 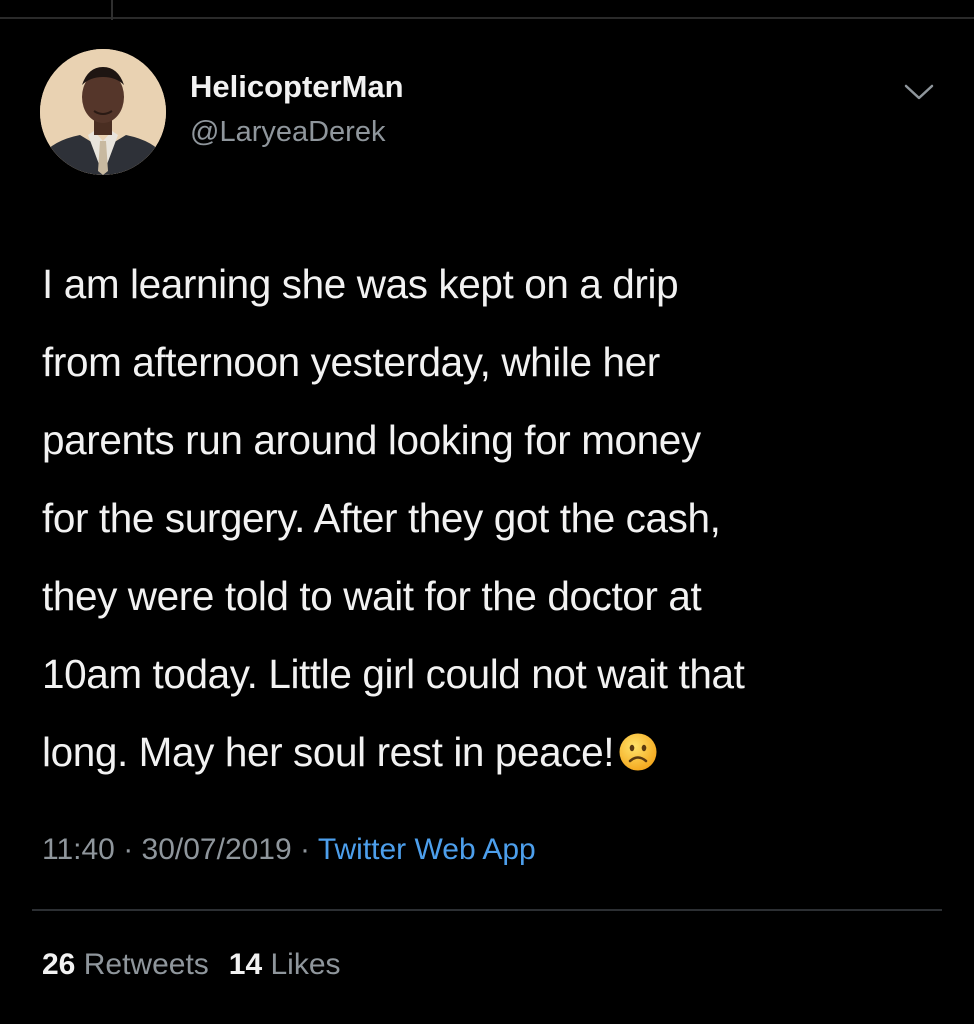 What do you see at coordinates (351, 362) in the screenshot?
I see `tweet-text-line: from afternoon yesterday, while her` at bounding box center [351, 362].